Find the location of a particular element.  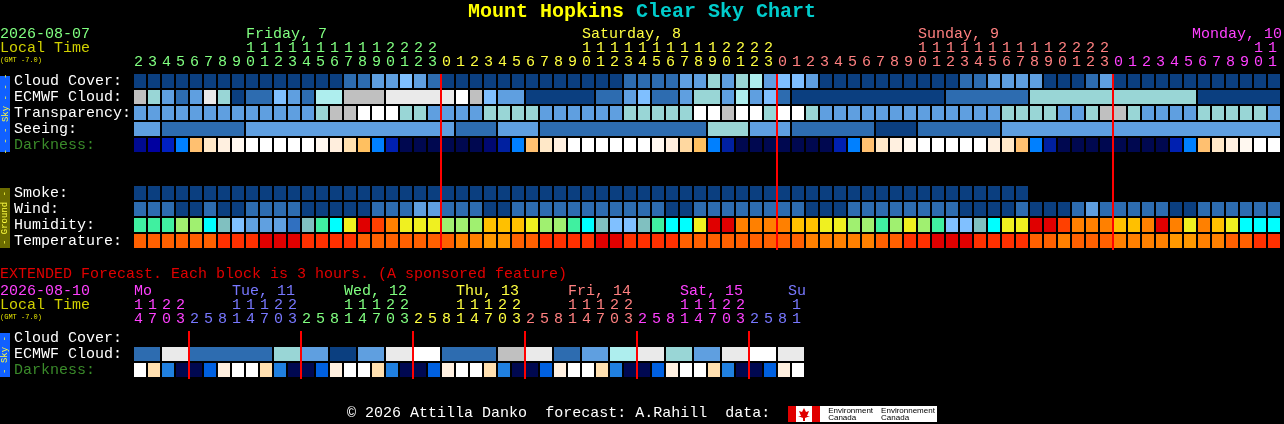

hour-tens: 11 is located at coordinates (1268, 49).